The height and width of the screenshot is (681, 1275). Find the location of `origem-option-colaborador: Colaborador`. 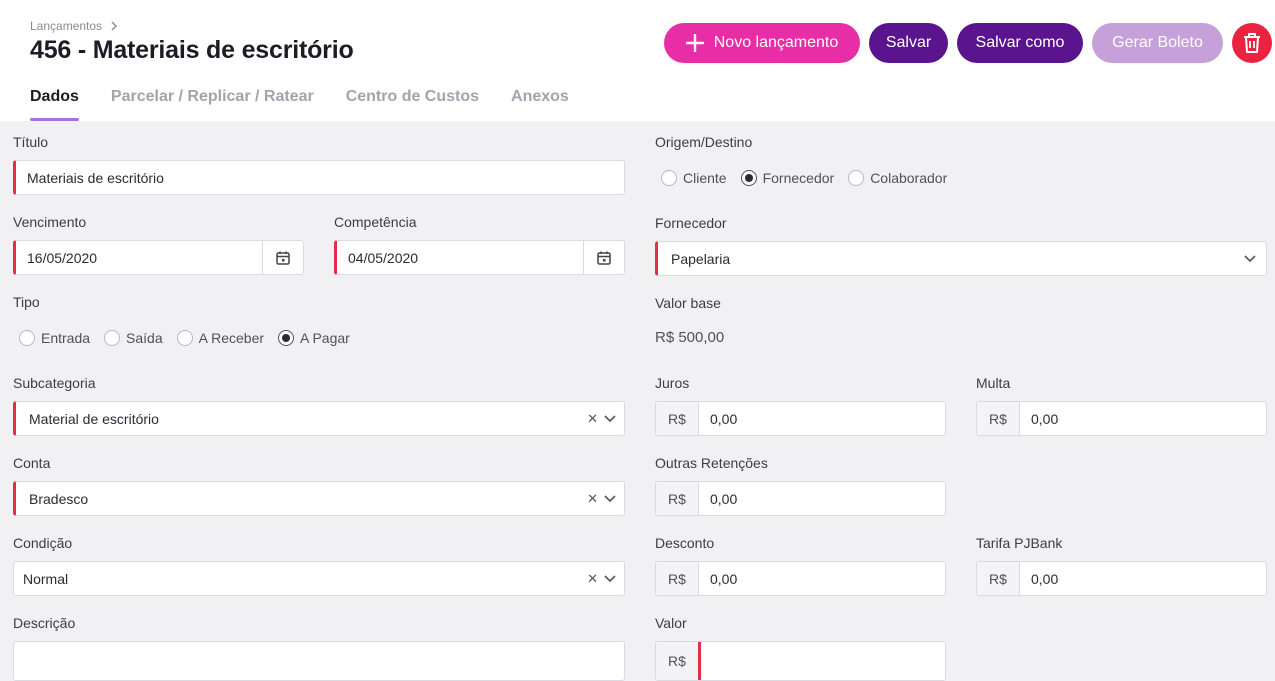

origem-option-colaborador: Colaborador is located at coordinates (897, 178).